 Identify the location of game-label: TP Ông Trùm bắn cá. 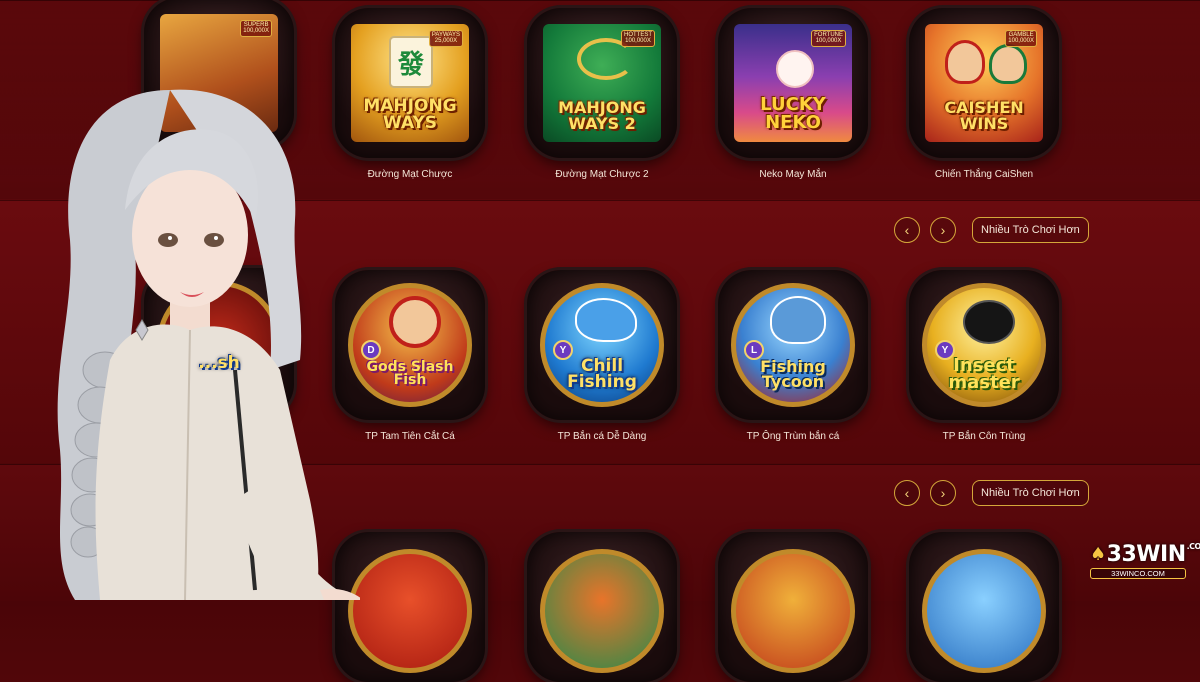
(793, 436).